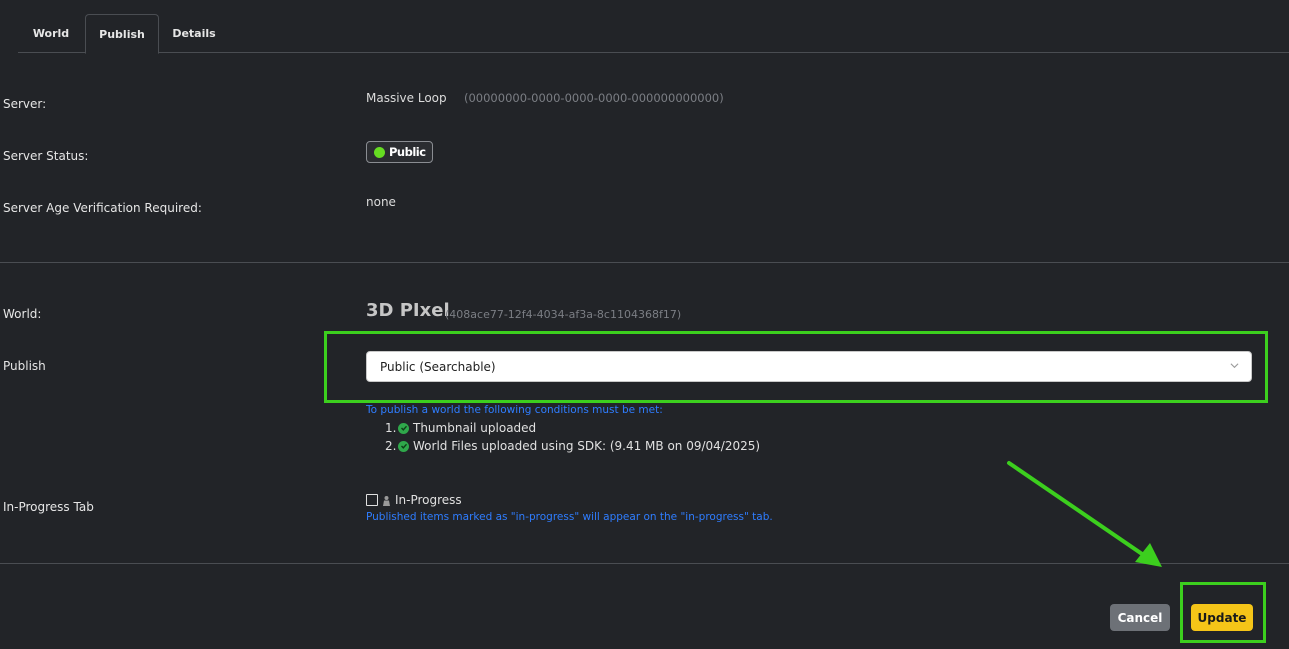 The width and height of the screenshot is (1289, 649). What do you see at coordinates (1084, 514) in the screenshot?
I see `annotation-arrow-icon` at bounding box center [1084, 514].